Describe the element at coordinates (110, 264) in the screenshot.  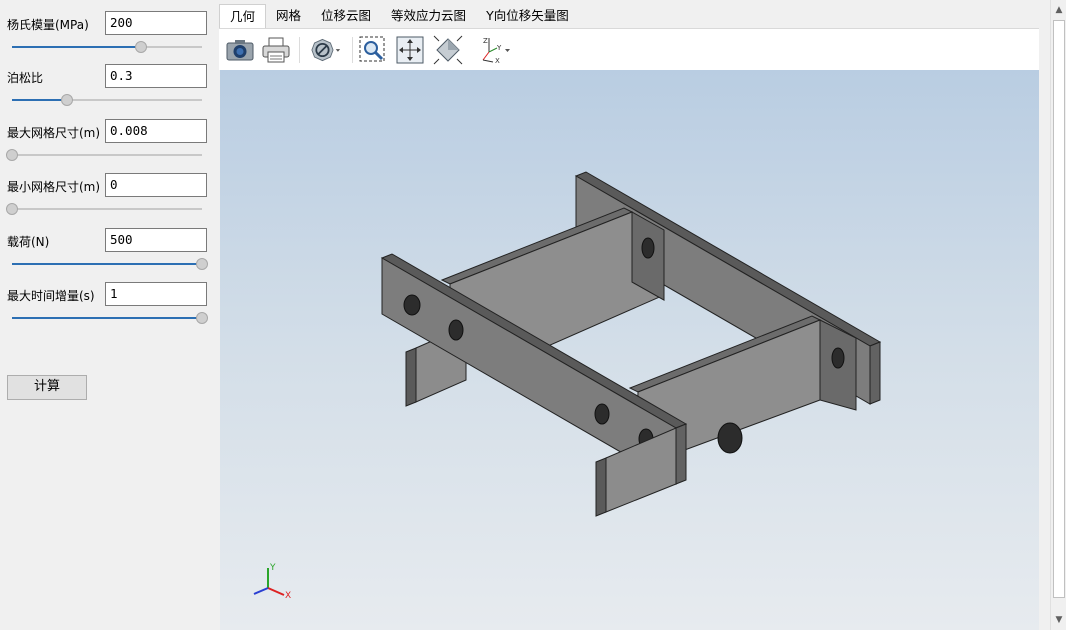
I see `load-slider` at that location.